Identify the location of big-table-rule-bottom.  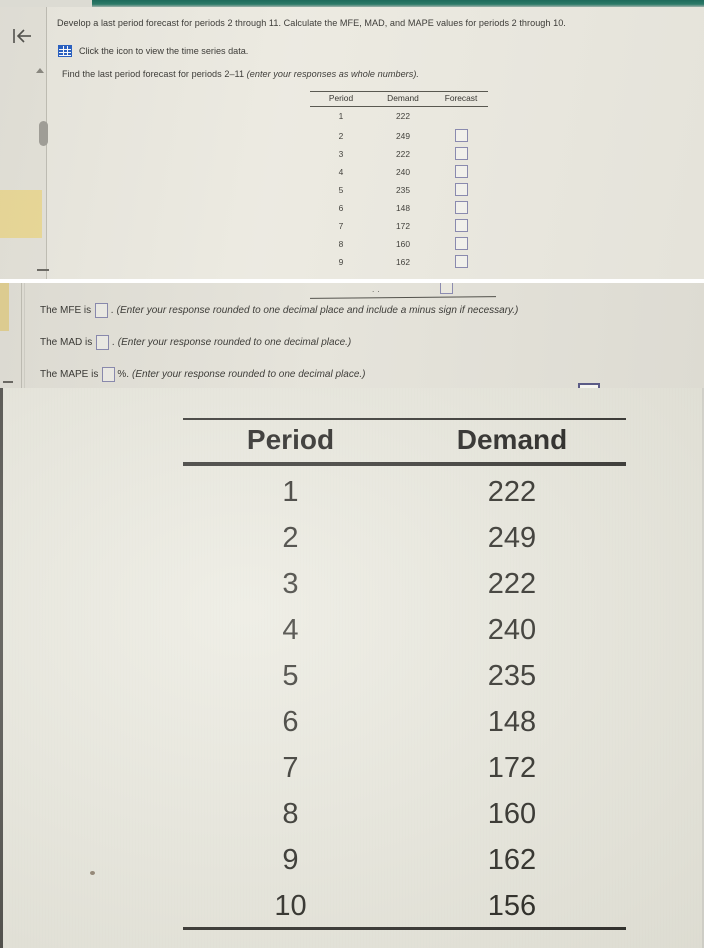
(404, 928).